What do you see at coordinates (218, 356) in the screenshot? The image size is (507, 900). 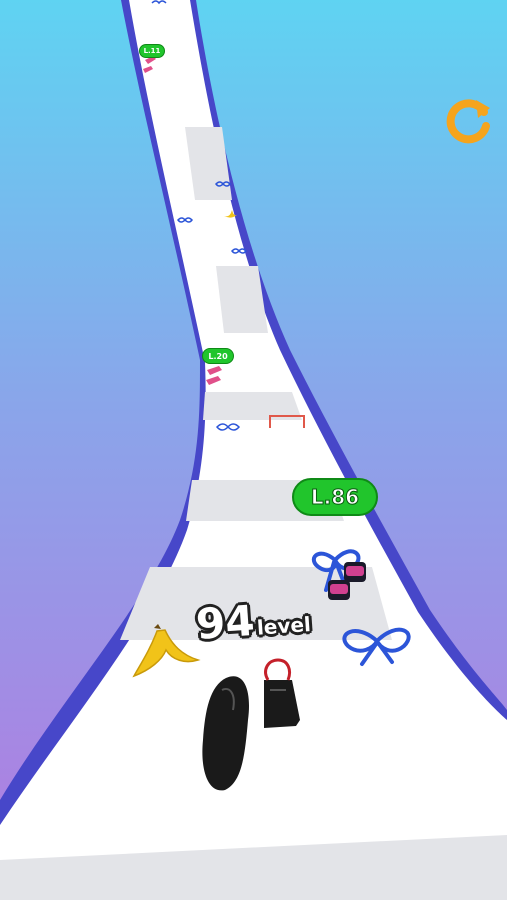 I see `gate-level-badge: L.20` at bounding box center [218, 356].